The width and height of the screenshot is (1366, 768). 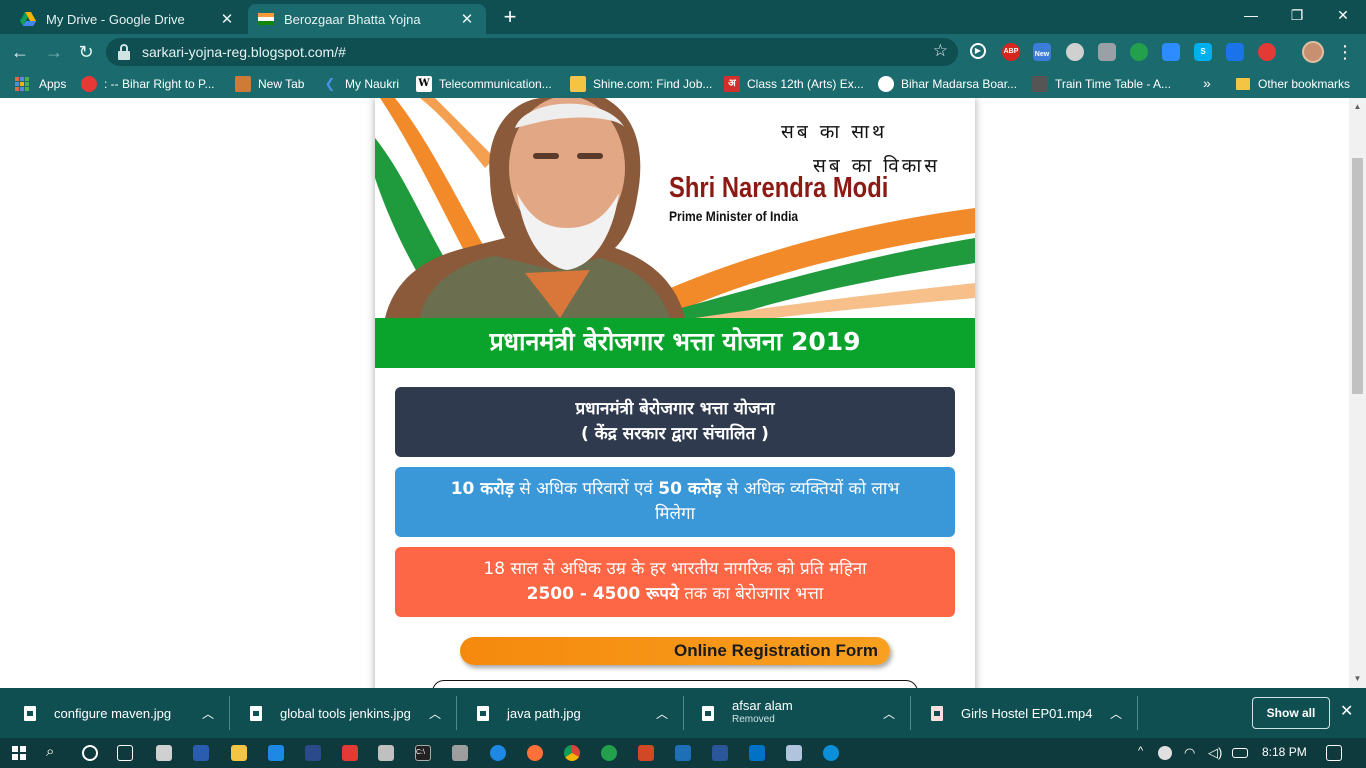 What do you see at coordinates (367, 19) in the screenshot?
I see `tab-berozgaar-bhatta-yojna: Berozgaar Bhatta Yojna ✕` at bounding box center [367, 19].